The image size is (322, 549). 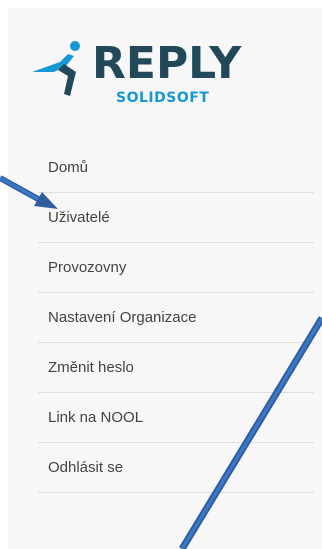 What do you see at coordinates (176, 468) in the screenshot?
I see `menu-item-logout: Odhlásit se` at bounding box center [176, 468].